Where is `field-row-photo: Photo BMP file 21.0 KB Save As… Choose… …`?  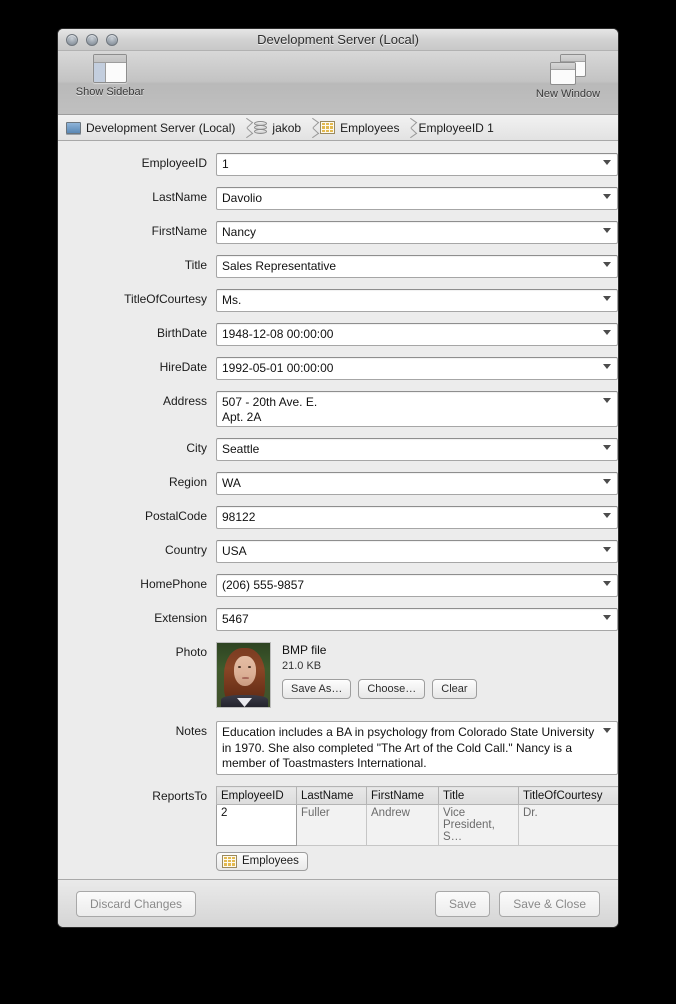 field-row-photo: Photo BMP file 21.0 KB Save As… Choose… … is located at coordinates (338, 675).